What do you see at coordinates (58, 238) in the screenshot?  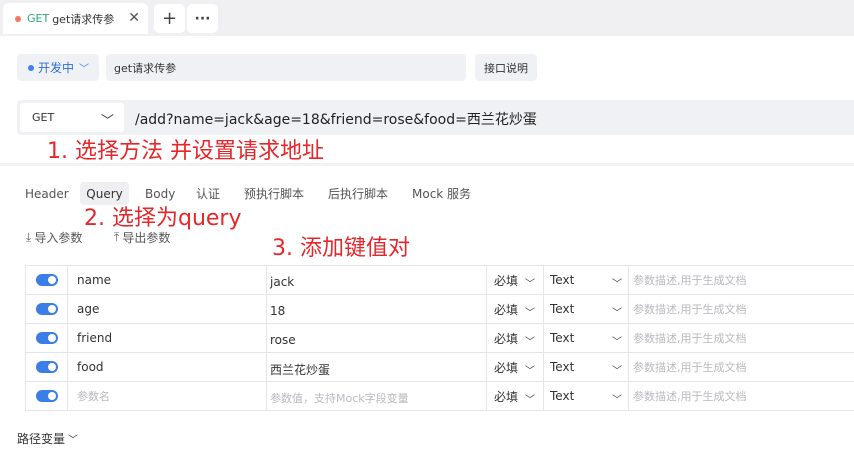 I see `import-label: 导入参数` at bounding box center [58, 238].